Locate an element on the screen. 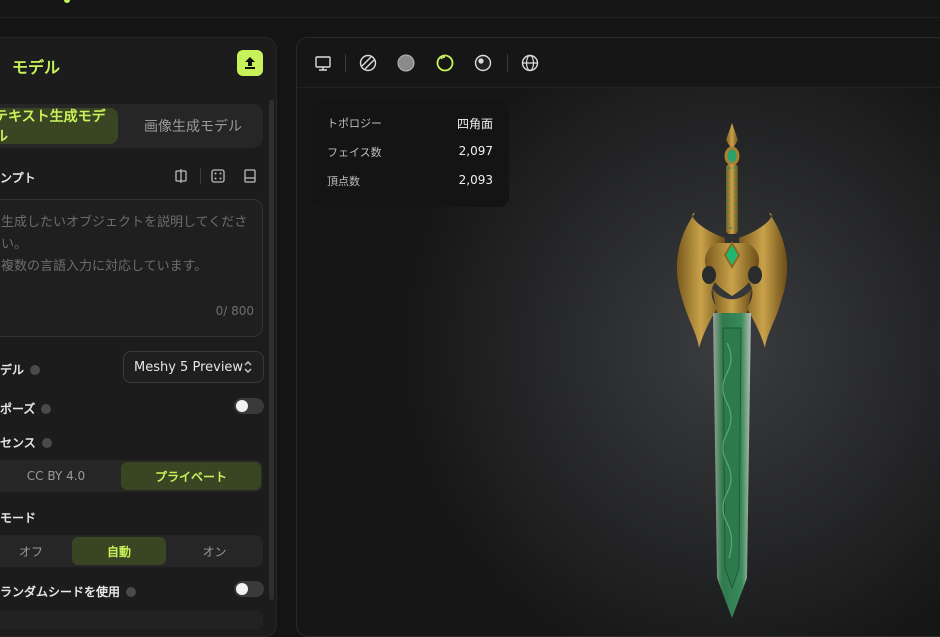 The height and width of the screenshot is (637, 940). wireframe-sphere-icon is located at coordinates (368, 63).